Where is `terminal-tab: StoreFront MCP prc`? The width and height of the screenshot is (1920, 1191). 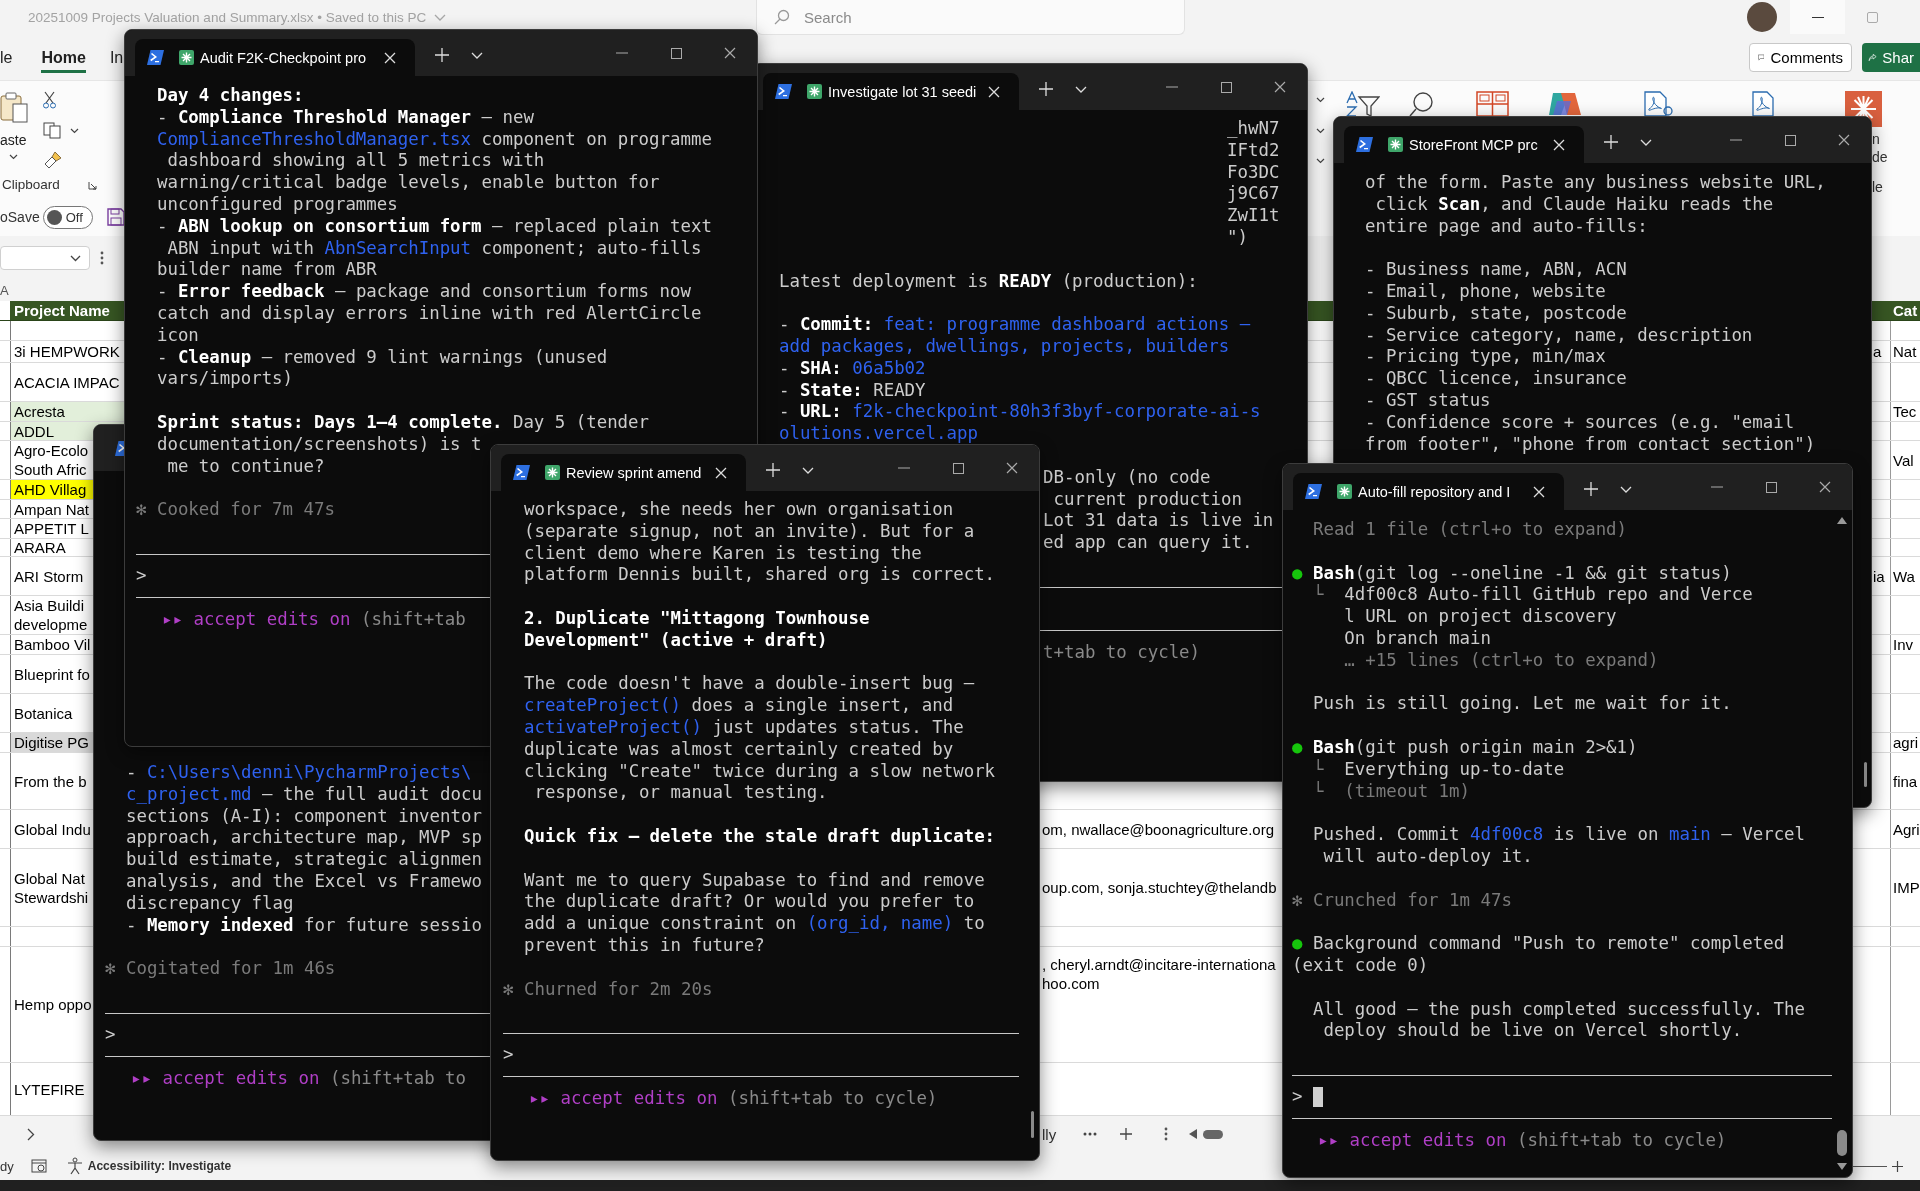
terminal-tab: StoreFront MCP prc is located at coordinates (1464, 144).